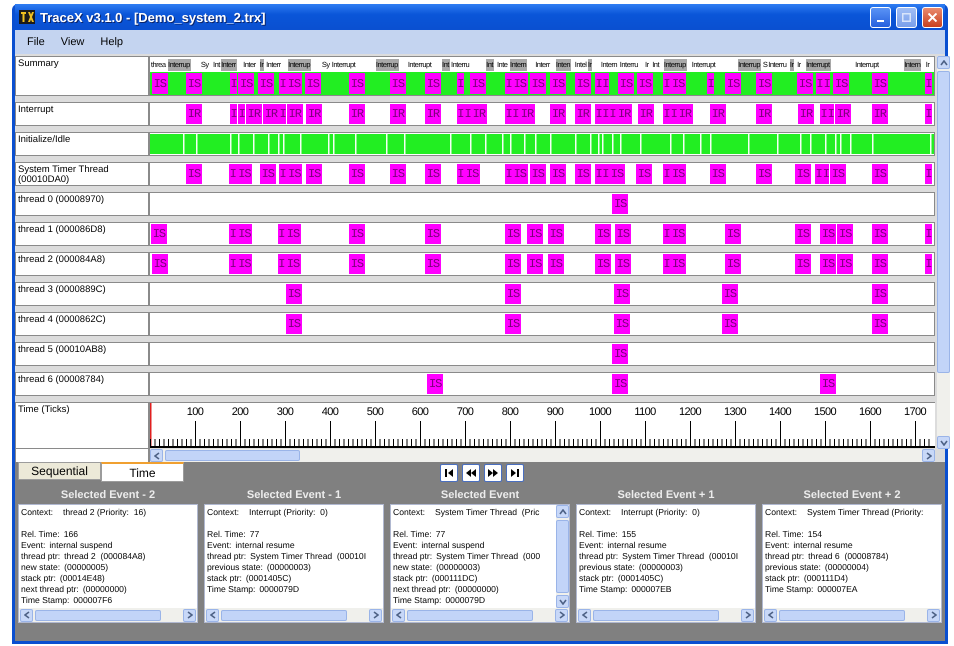 The width and height of the screenshot is (954, 646). I want to click on menu-item: View, so click(72, 42).